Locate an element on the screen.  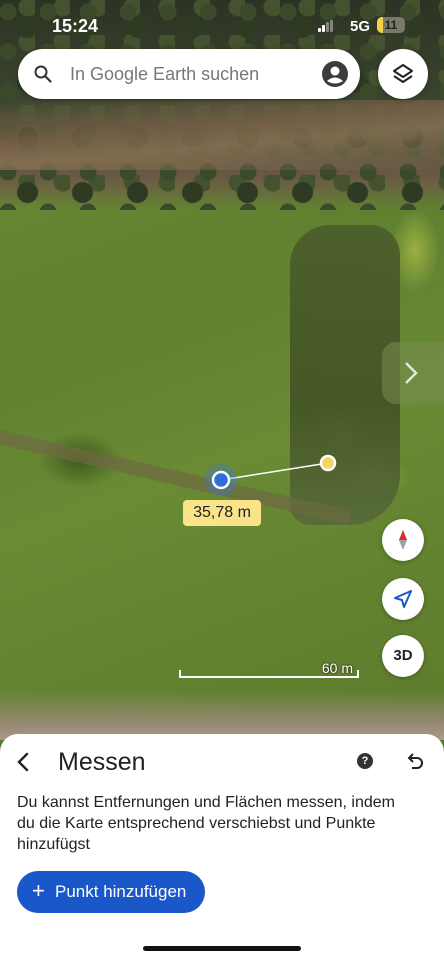
add-point-button: + Punkt hinzufügen is located at coordinates (111, 892).